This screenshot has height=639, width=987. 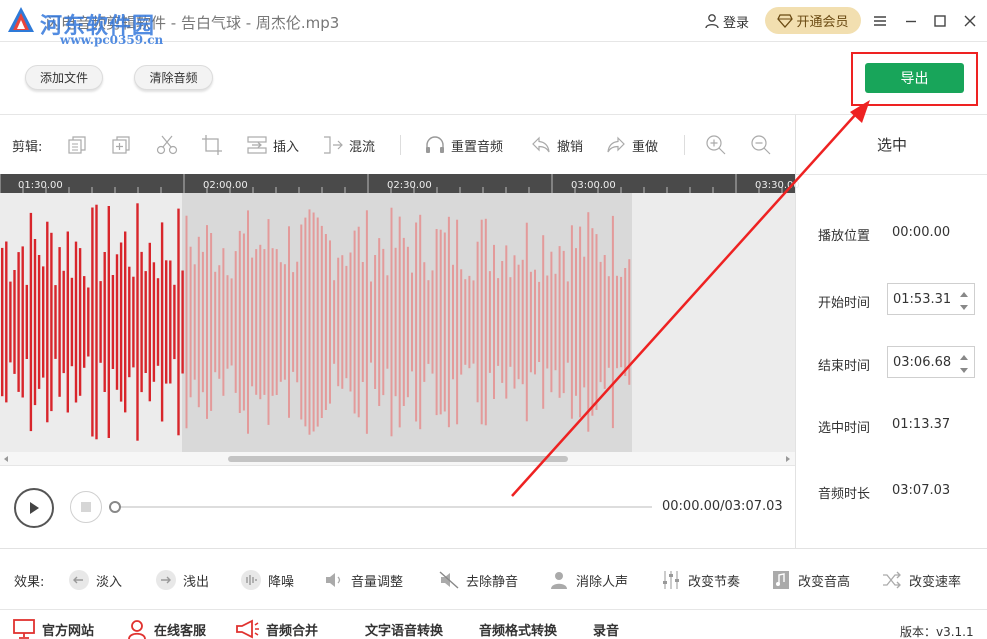 What do you see at coordinates (671, 580) in the screenshot?
I see `equalizer-icon` at bounding box center [671, 580].